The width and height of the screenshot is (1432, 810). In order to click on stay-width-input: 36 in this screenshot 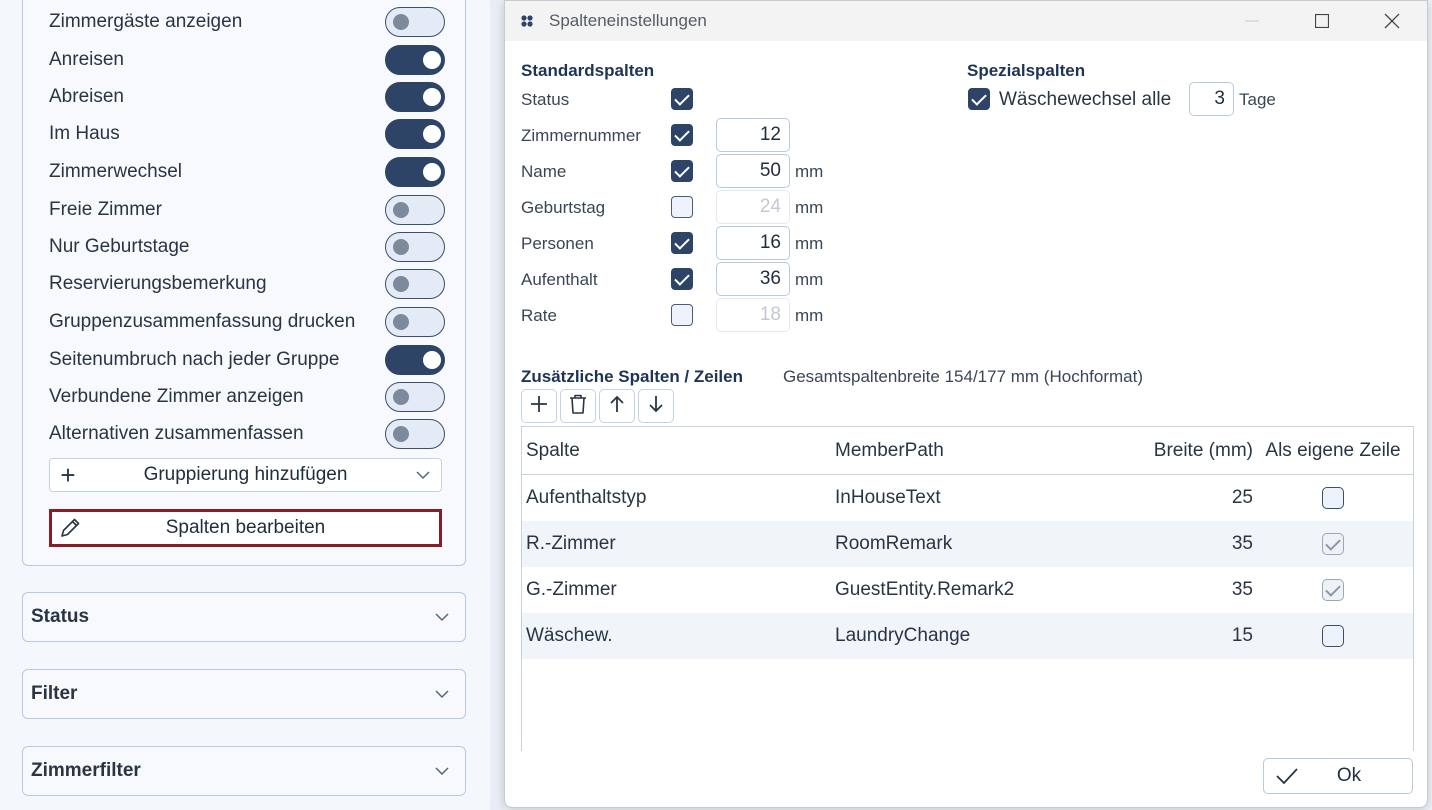, I will do `click(753, 279)`.